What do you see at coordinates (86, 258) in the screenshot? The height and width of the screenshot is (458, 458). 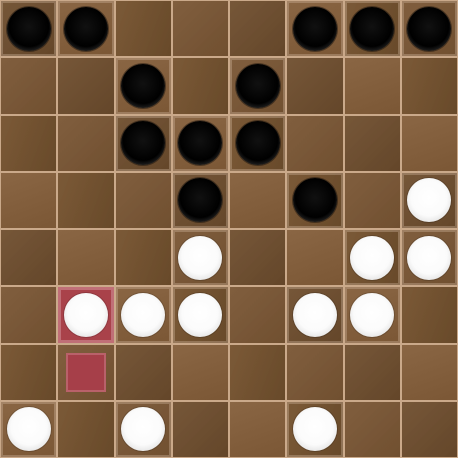 I see `board-cell-r4-c1` at bounding box center [86, 258].